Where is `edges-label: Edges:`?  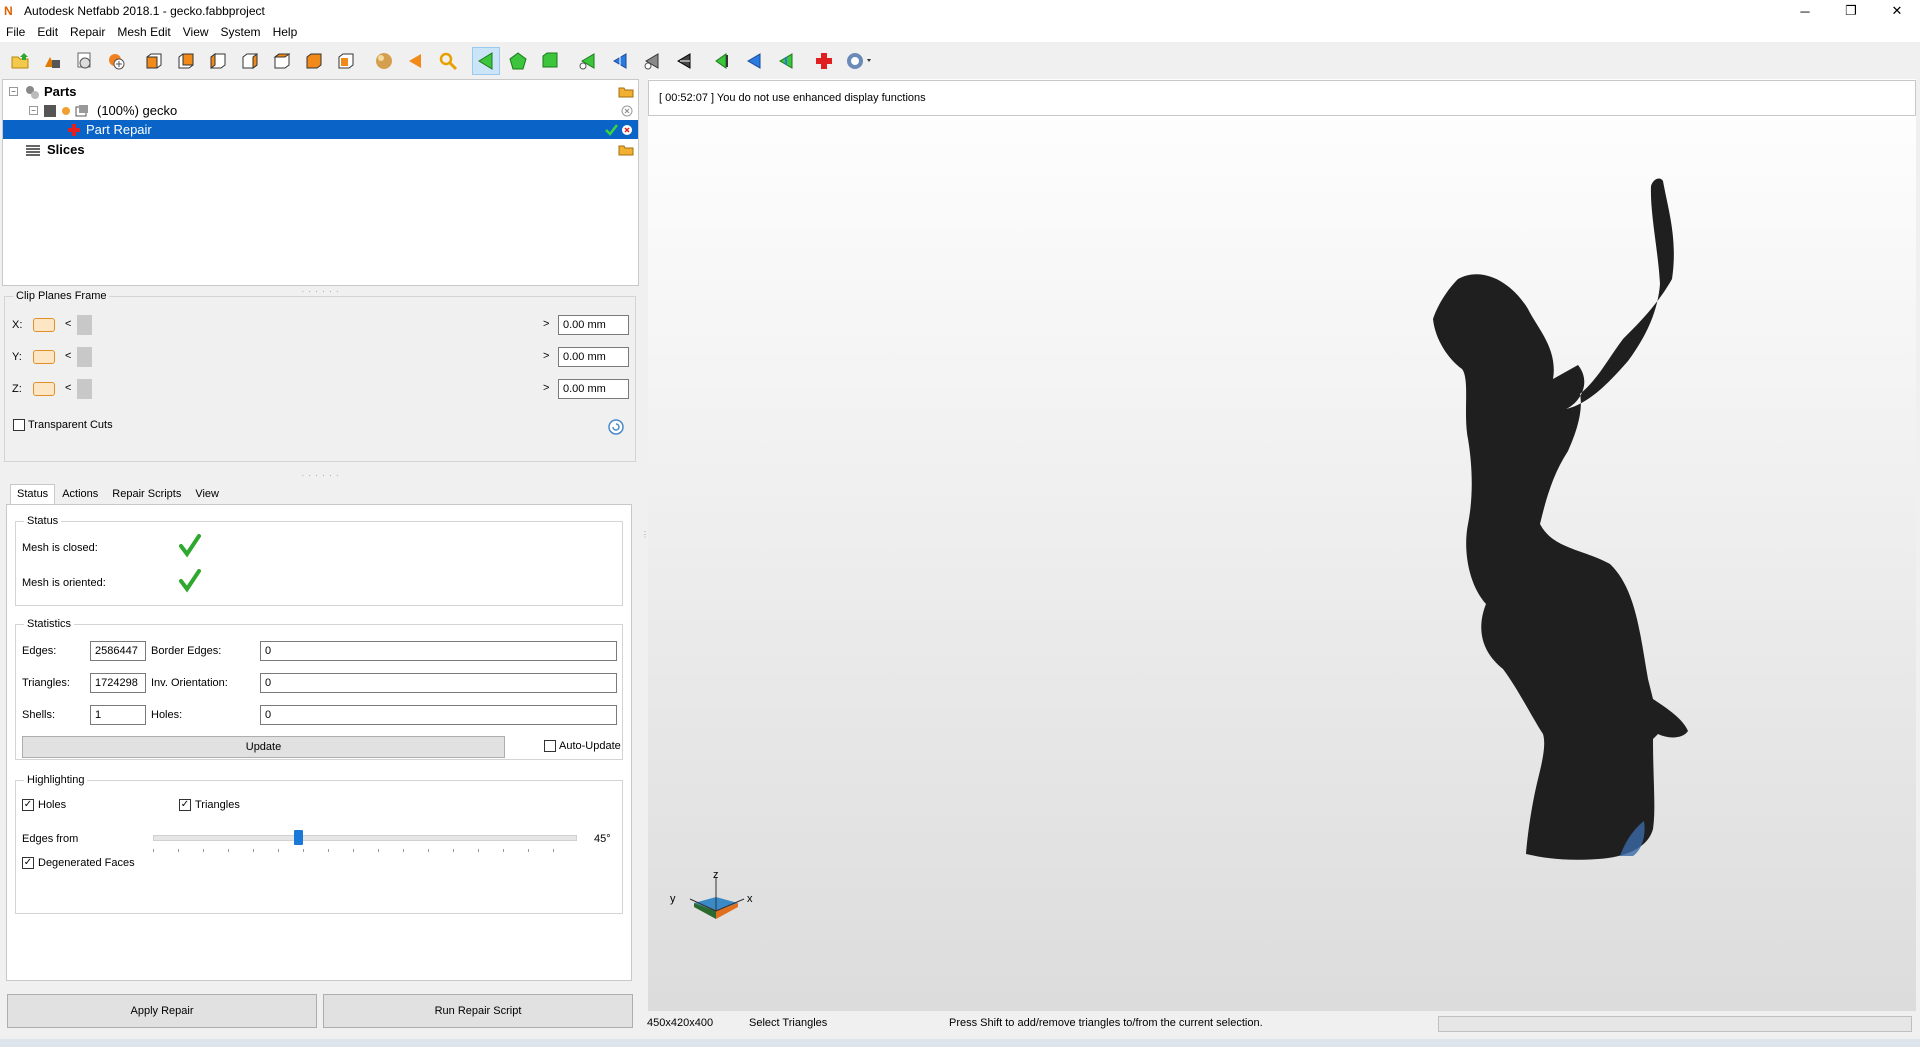 edges-label: Edges: is located at coordinates (39, 651).